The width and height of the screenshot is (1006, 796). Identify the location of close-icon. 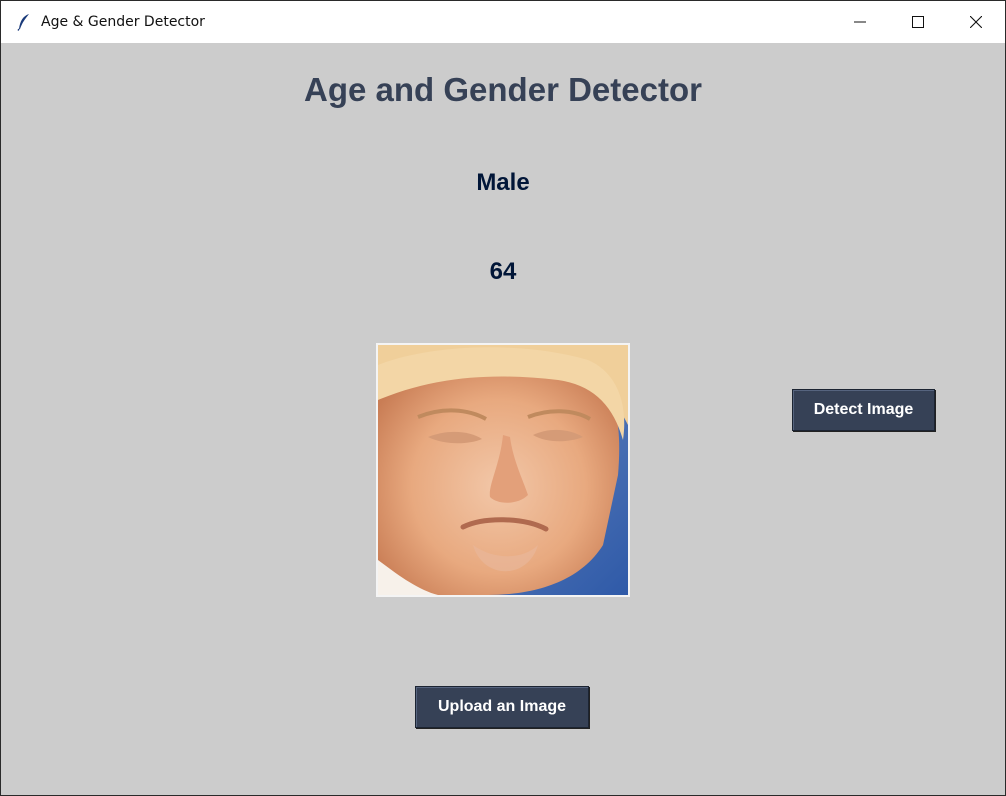
(976, 22).